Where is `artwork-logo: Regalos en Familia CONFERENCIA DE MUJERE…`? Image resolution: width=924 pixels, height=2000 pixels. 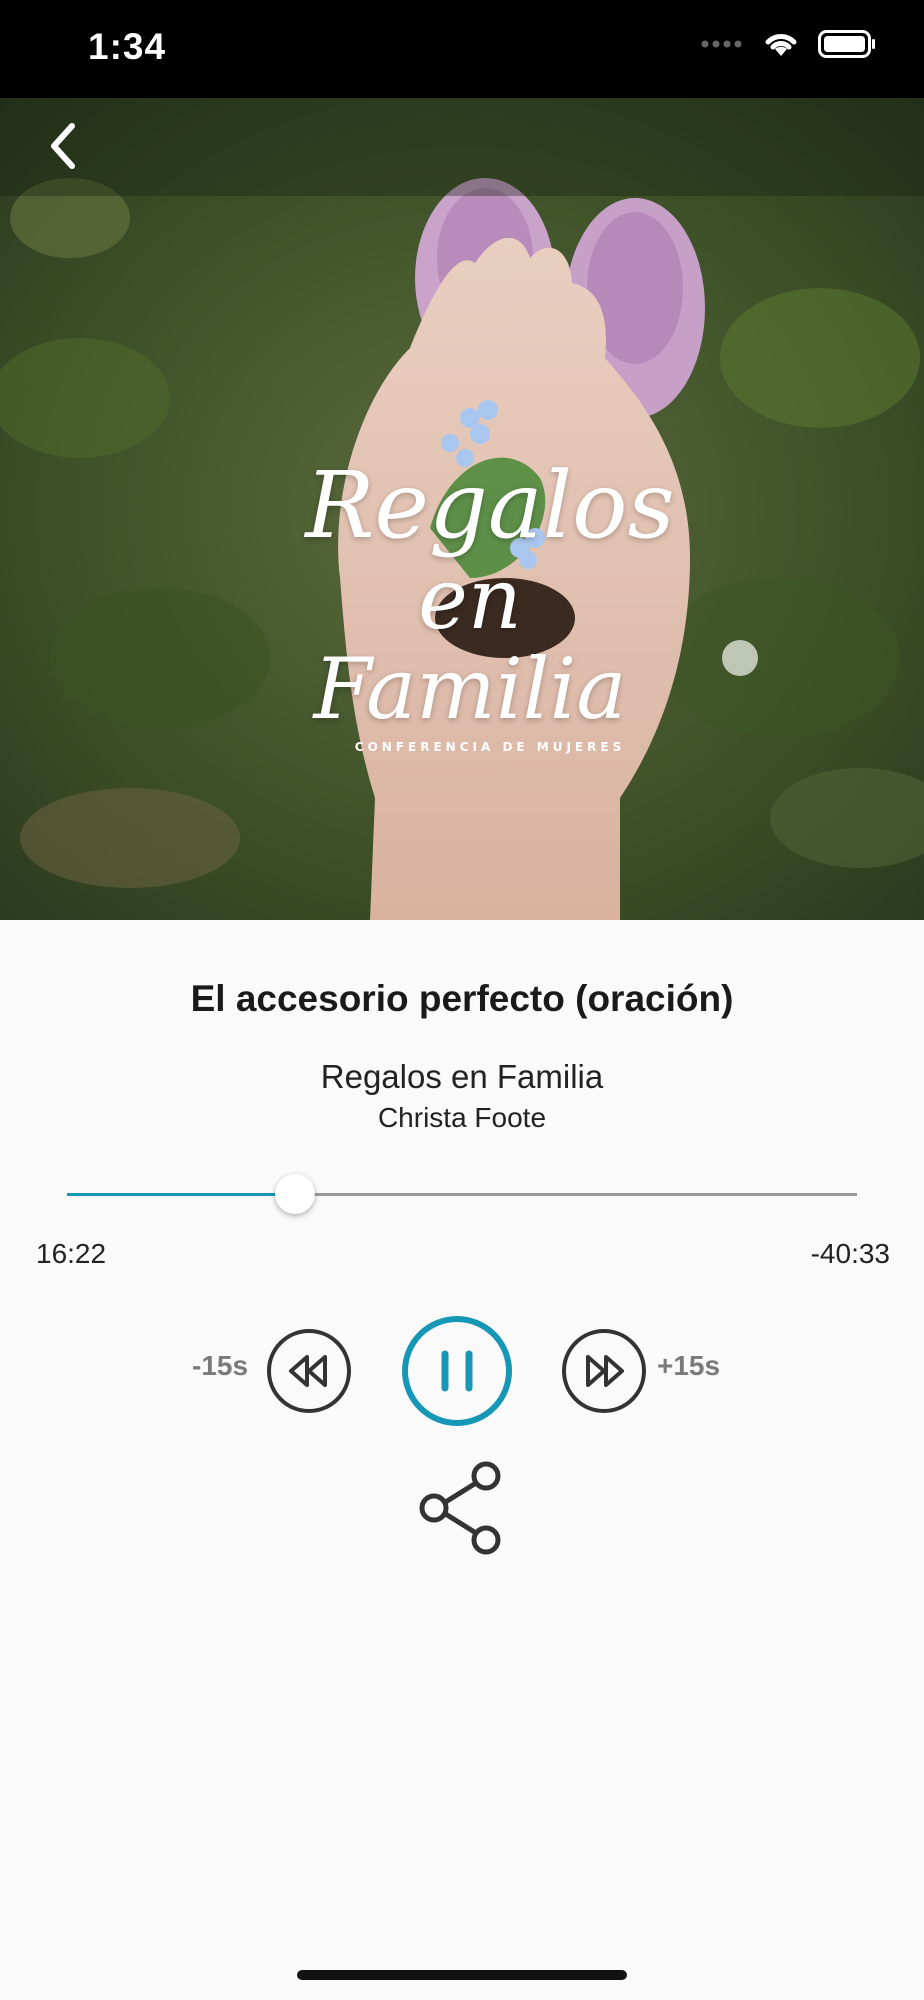 artwork-logo: Regalos en Familia CONFERENCIA DE MUJERE… is located at coordinates (470, 603).